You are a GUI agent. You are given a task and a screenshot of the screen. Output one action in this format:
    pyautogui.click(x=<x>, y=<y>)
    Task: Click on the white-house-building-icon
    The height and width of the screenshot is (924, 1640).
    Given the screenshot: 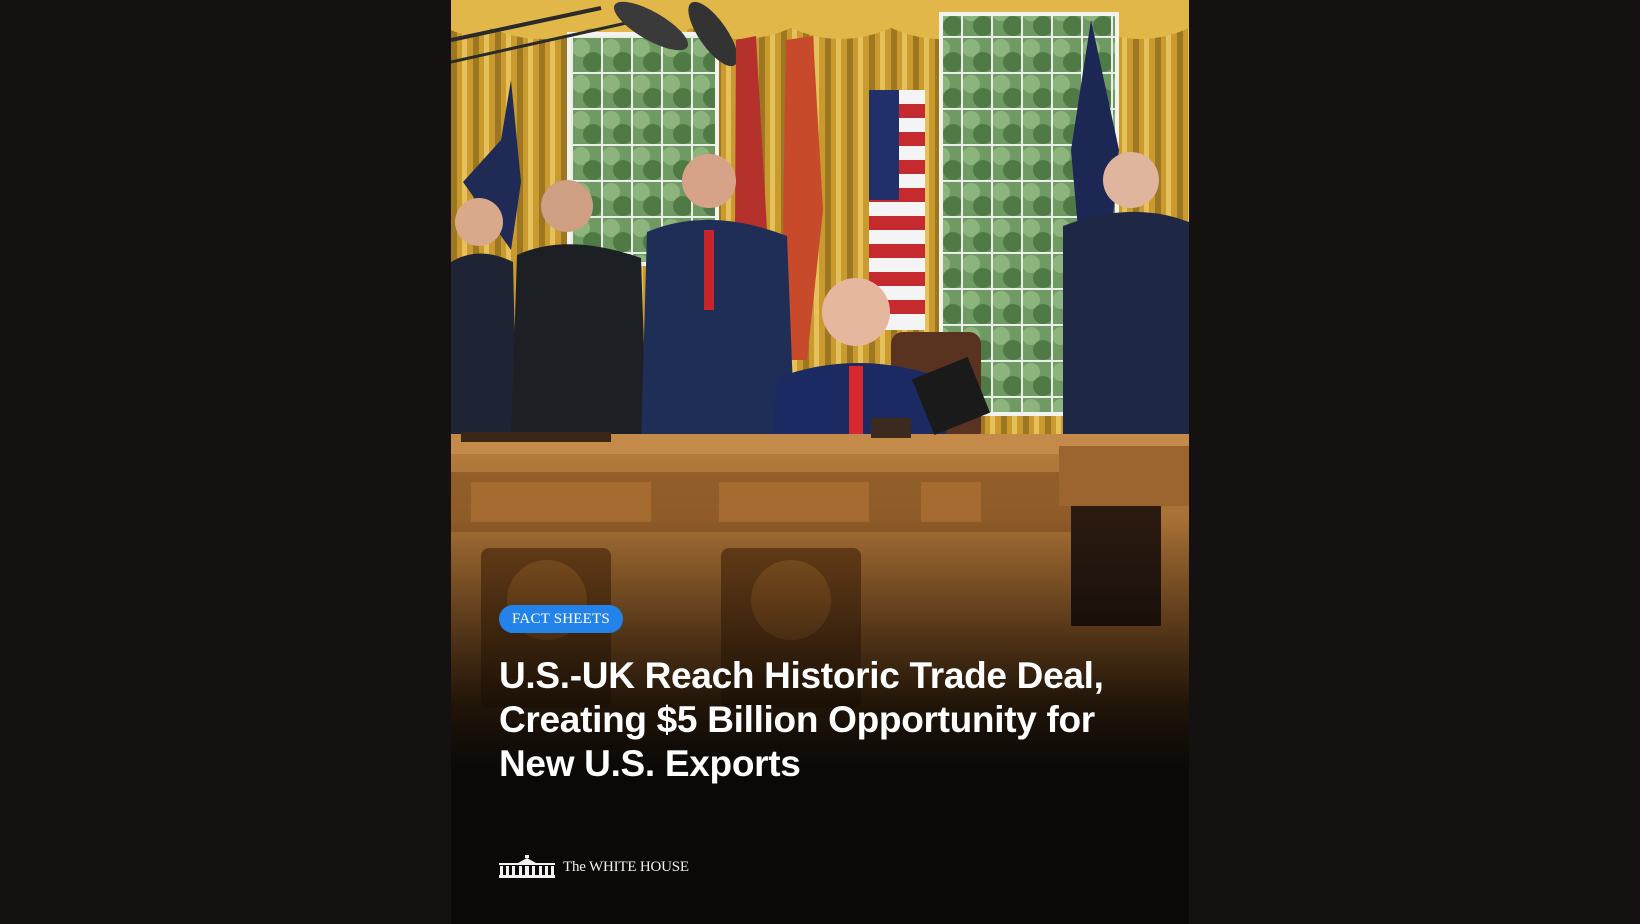 What is the action you would take?
    pyautogui.click(x=527, y=866)
    